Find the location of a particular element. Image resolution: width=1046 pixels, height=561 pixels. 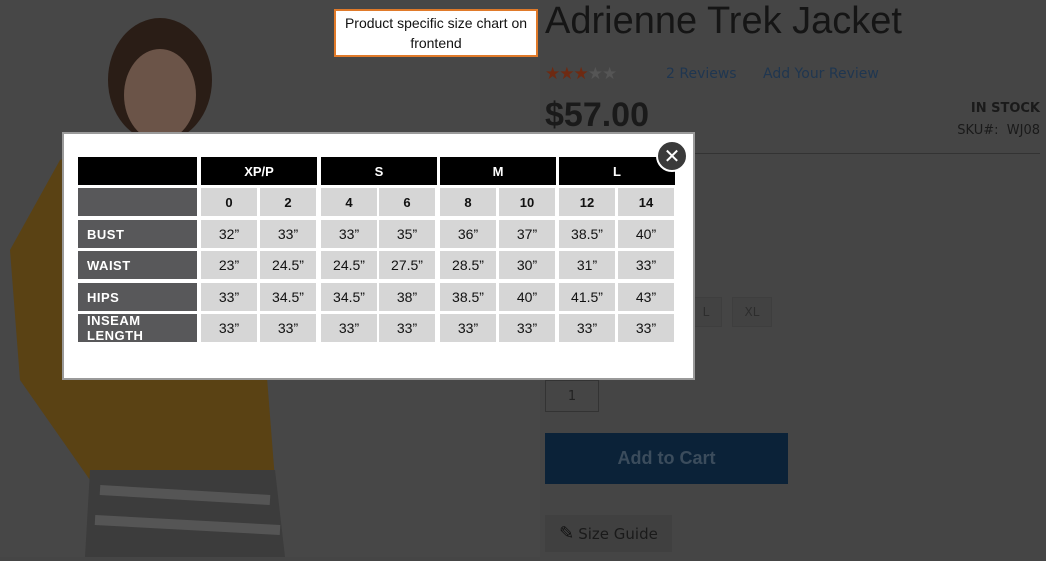

measurement-value: 41.5” is located at coordinates (587, 297).